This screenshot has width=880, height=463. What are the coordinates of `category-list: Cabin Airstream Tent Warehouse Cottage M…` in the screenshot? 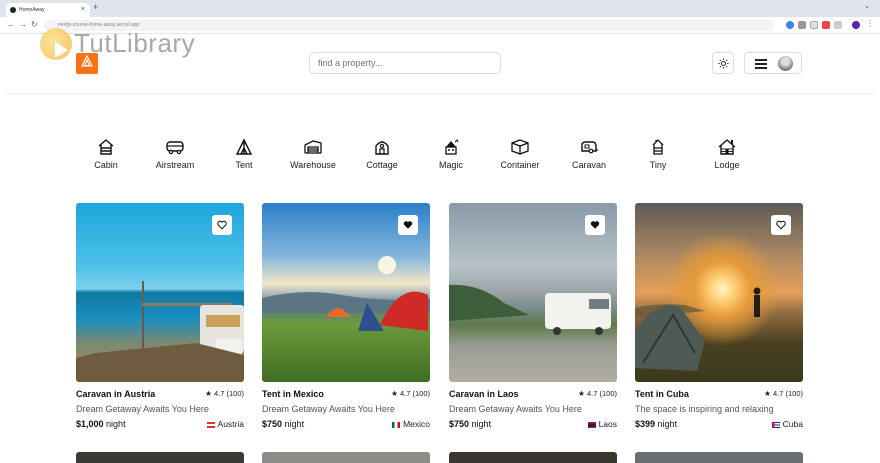 It's located at (447, 156).